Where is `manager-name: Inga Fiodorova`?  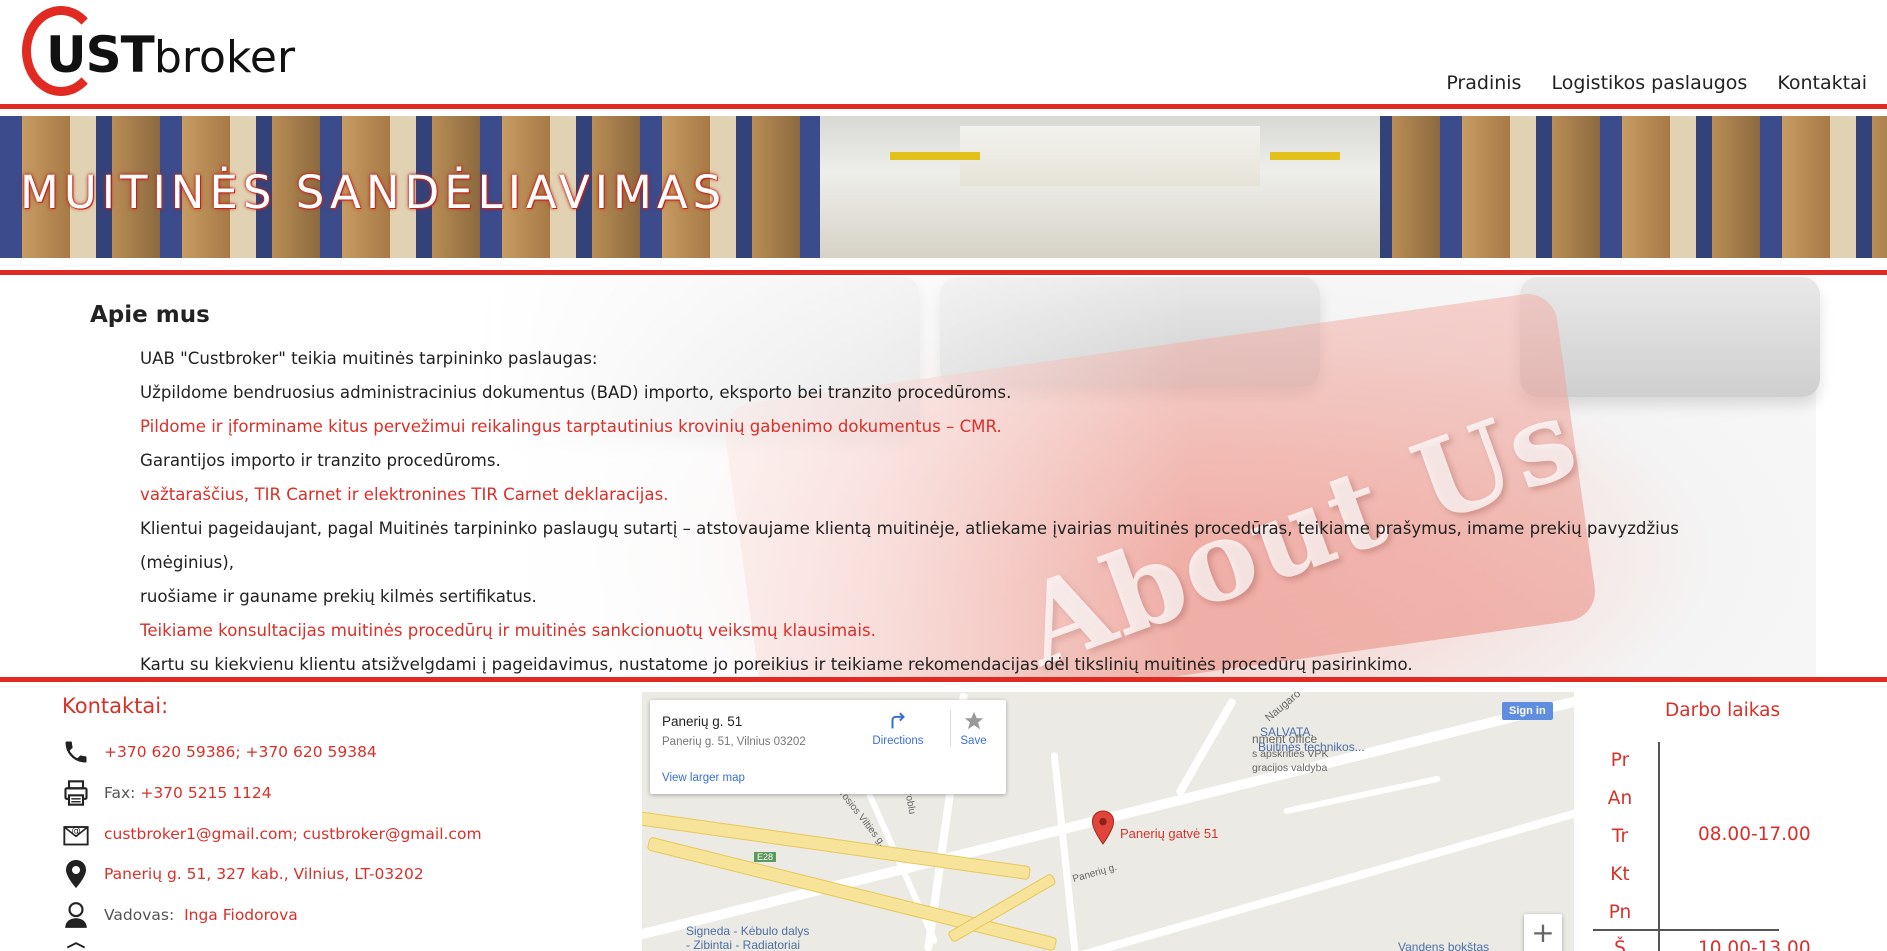 manager-name: Inga Fiodorova is located at coordinates (241, 915).